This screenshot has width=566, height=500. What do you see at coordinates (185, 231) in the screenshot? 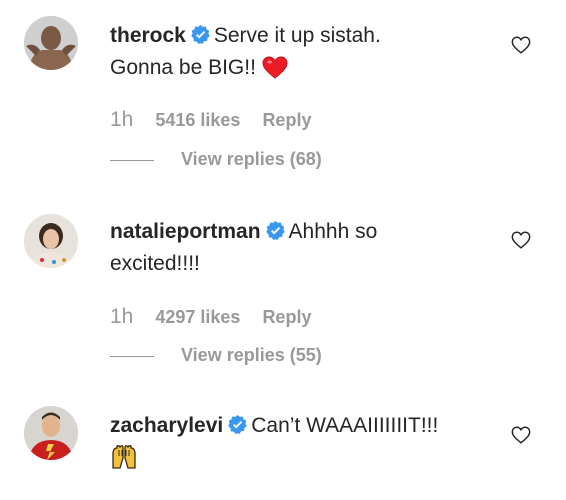
I see `username: natalieportman` at bounding box center [185, 231].